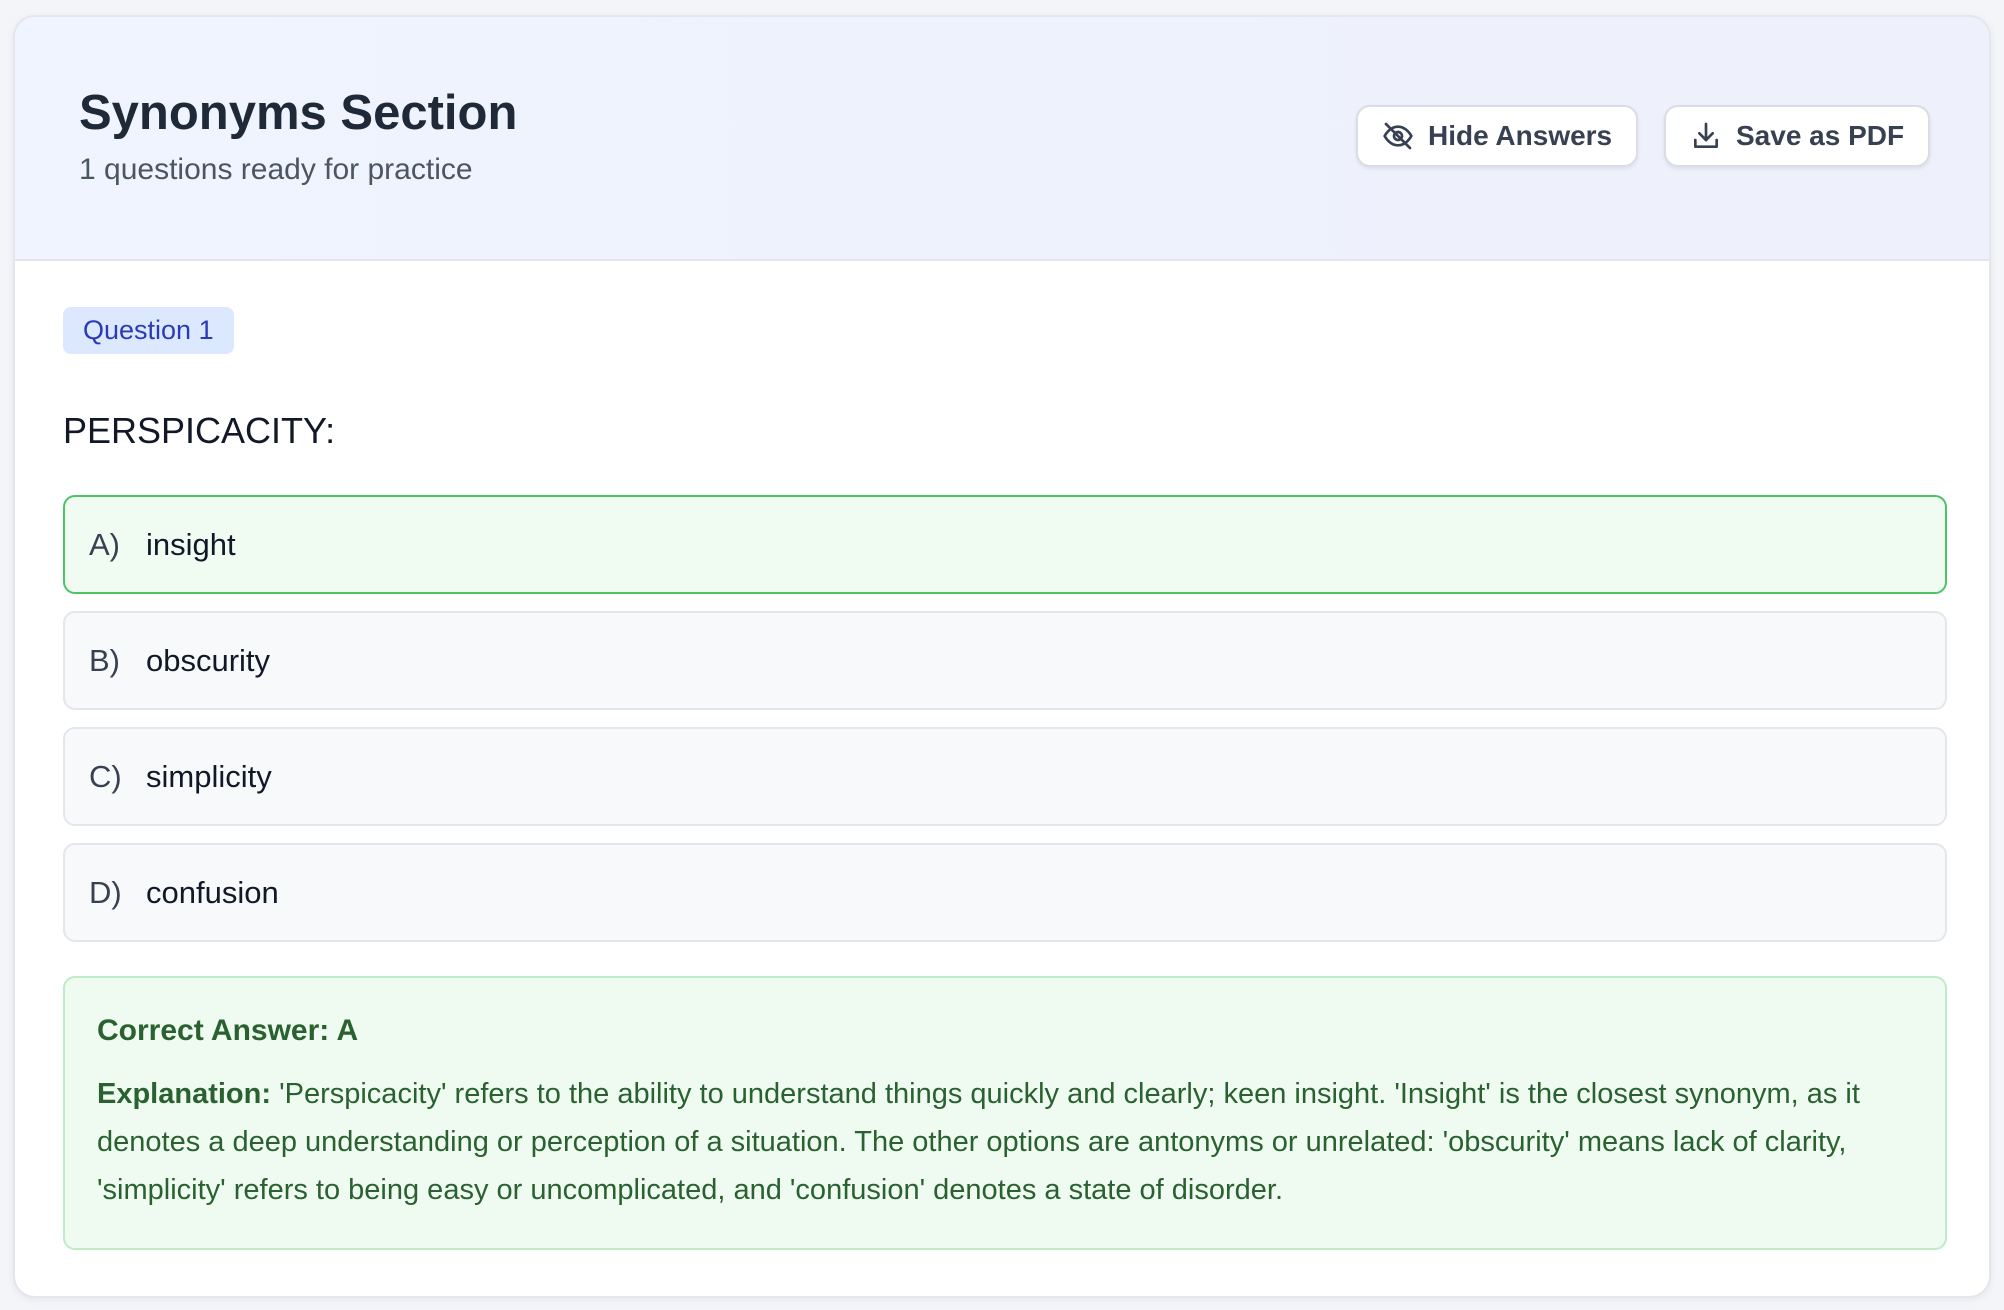  Describe the element at coordinates (1005, 660) in the screenshot. I see `option-b: B) obscurity` at that location.